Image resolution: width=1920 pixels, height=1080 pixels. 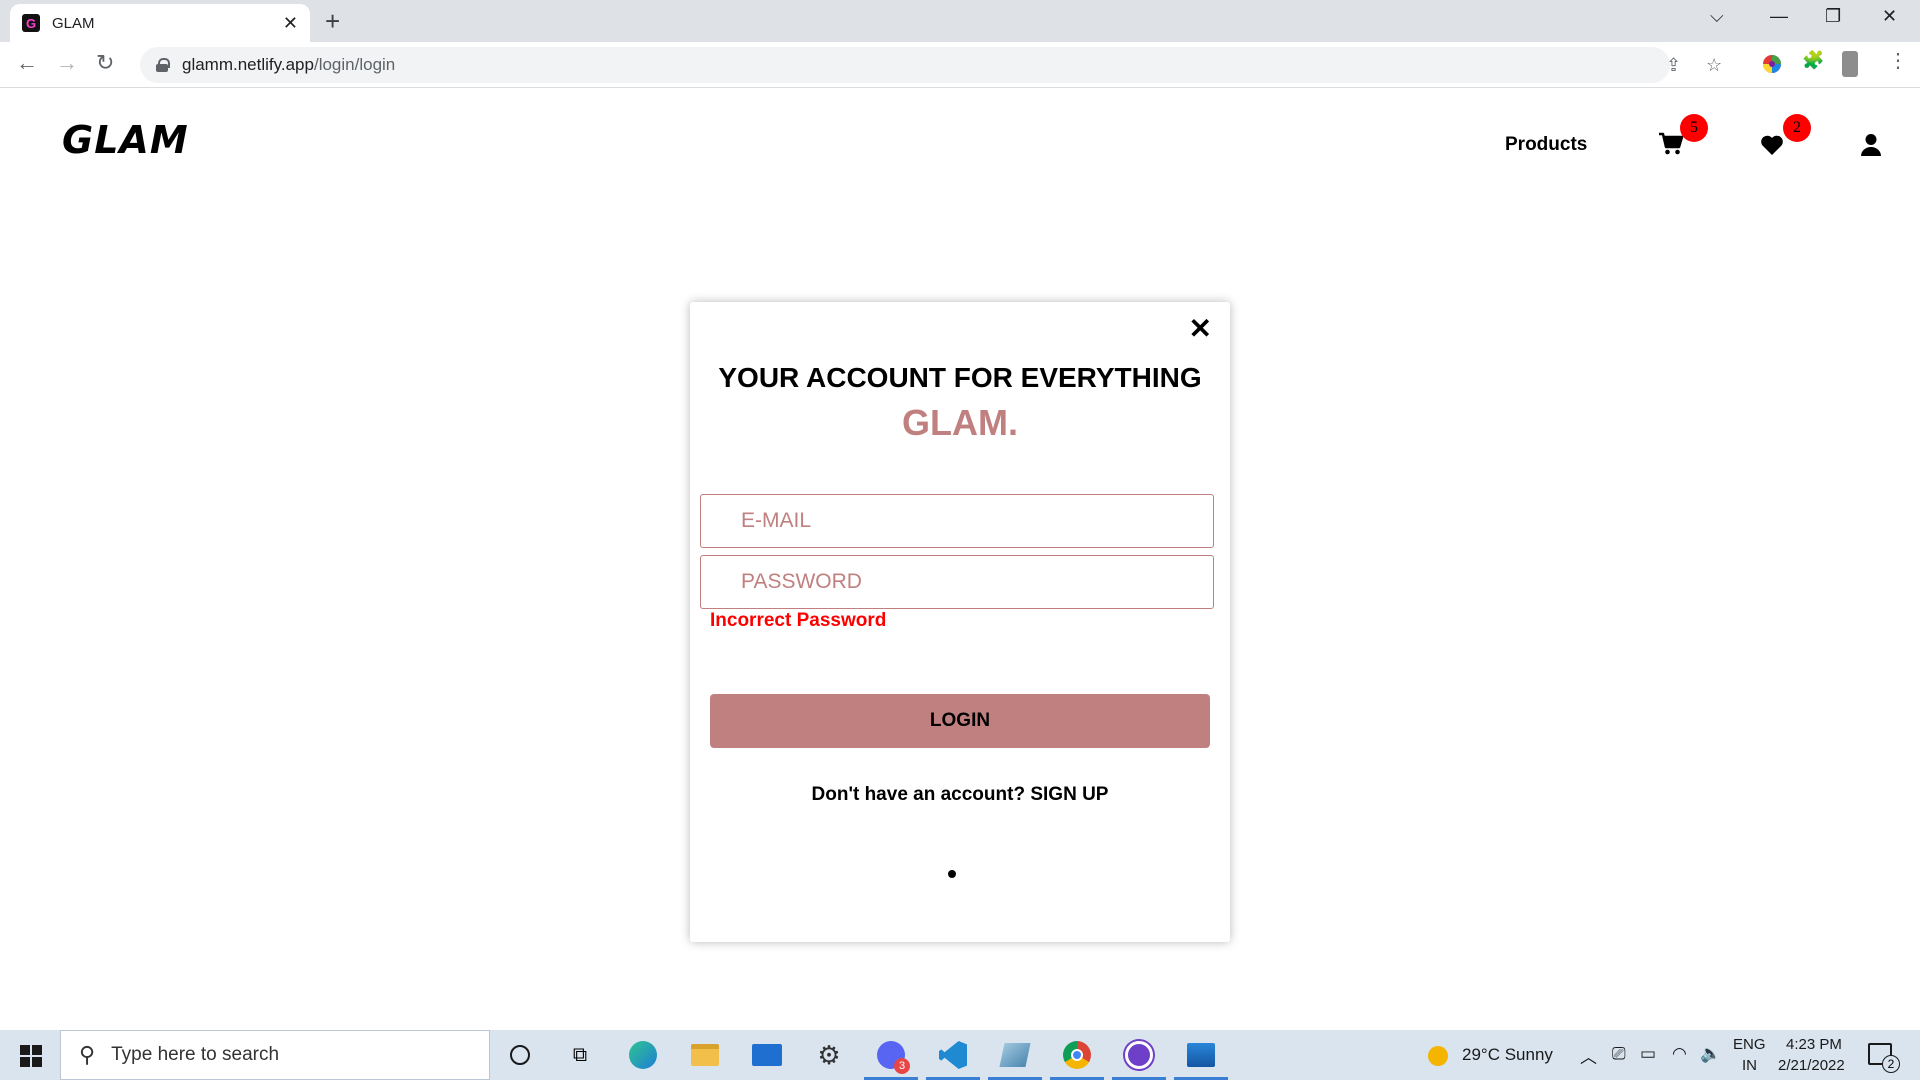 I want to click on heart-icon, so click(x=1772, y=145).